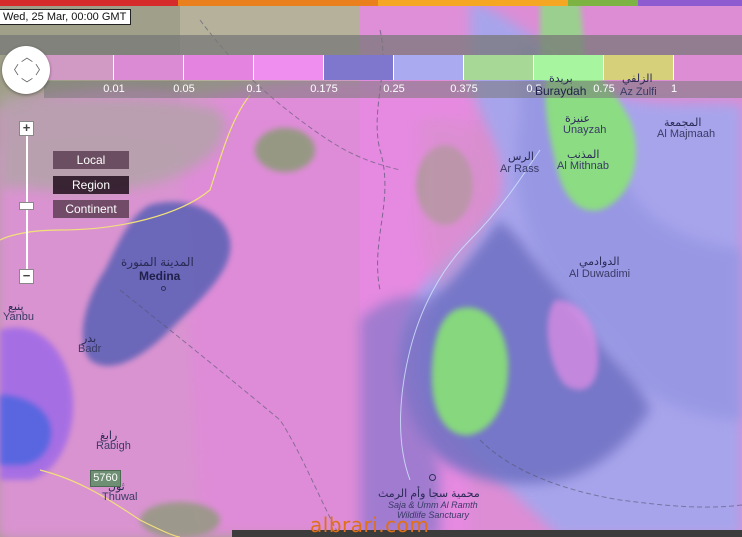  Describe the element at coordinates (26, 128) in the screenshot. I see `zoom-in-button: +` at that location.